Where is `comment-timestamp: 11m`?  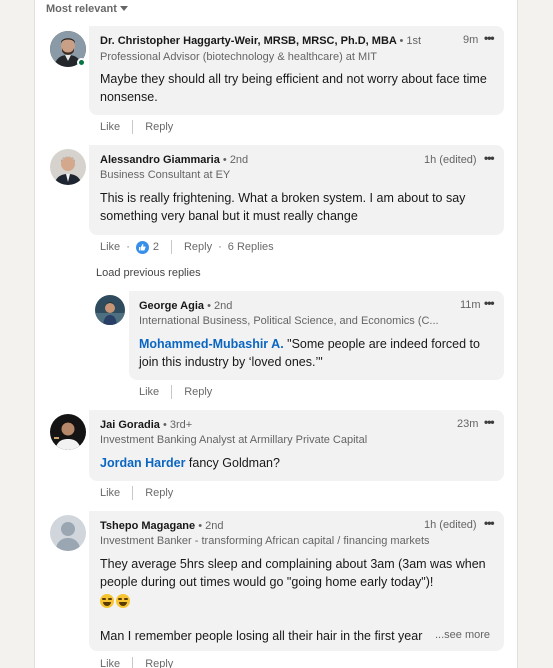
comment-timestamp: 11m is located at coordinates (470, 305).